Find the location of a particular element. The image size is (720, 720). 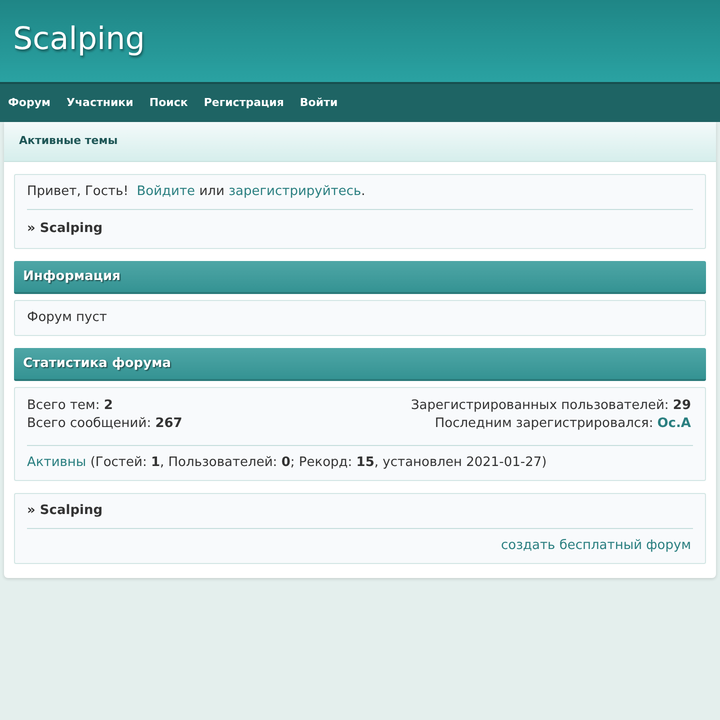

nav-link: Участники is located at coordinates (100, 103).